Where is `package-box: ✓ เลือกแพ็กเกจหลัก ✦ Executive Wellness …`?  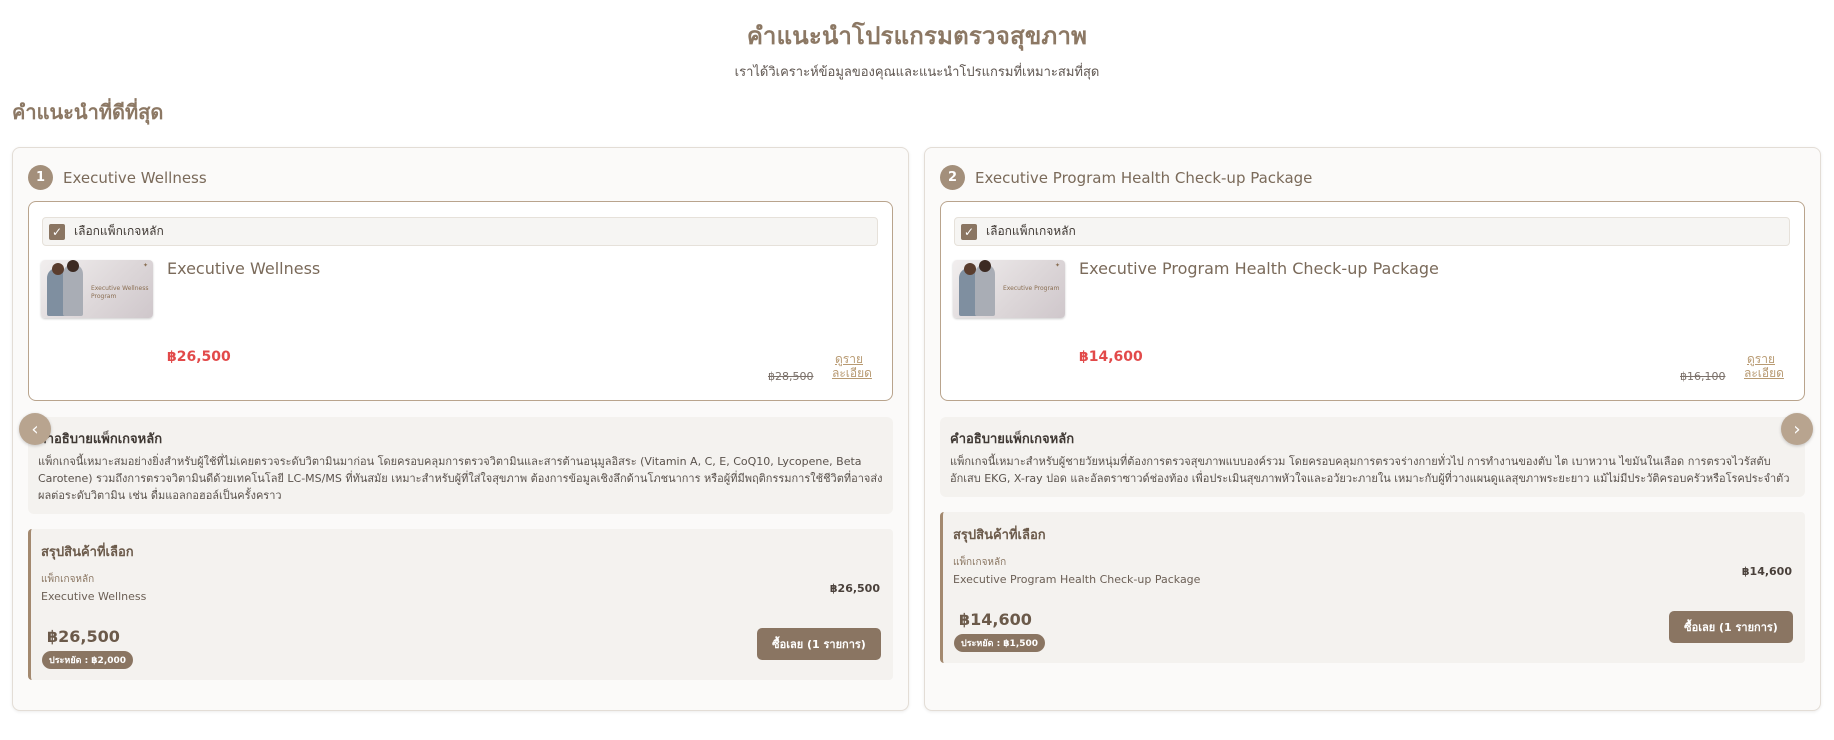
package-box: ✓ เลือกแพ็กเกจหลัก ✦ Executive Wellness … is located at coordinates (460, 301).